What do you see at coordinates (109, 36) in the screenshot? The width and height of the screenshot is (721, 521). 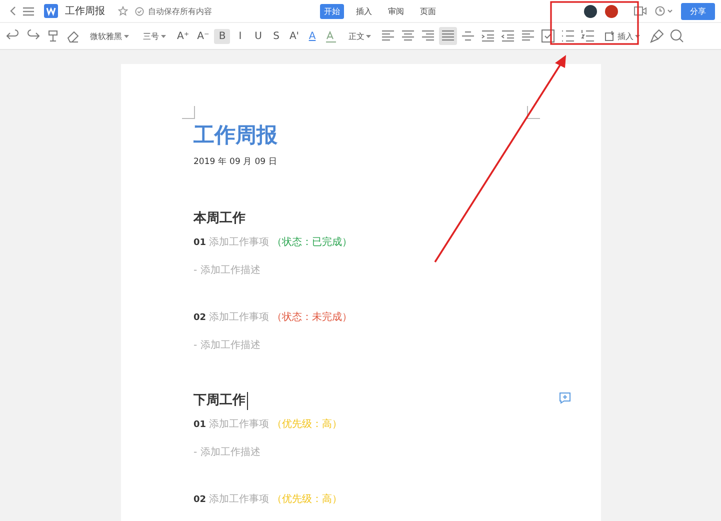 I see `toolbar-dropdown: 微软雅黑` at bounding box center [109, 36].